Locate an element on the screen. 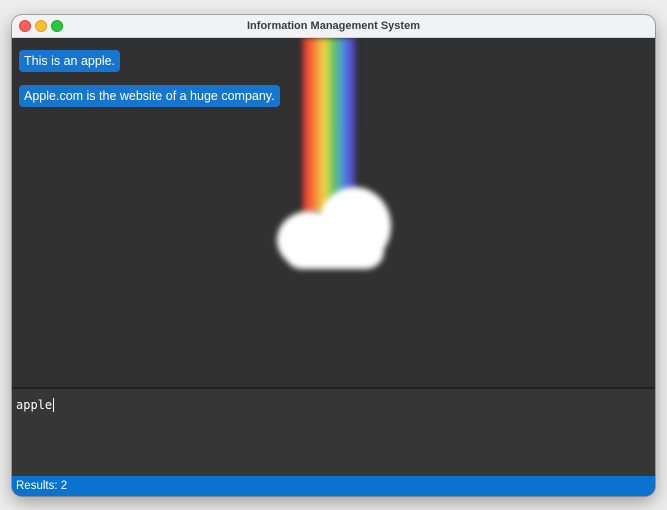 The height and width of the screenshot is (510, 667). results-count: Results: 2 is located at coordinates (42, 486).